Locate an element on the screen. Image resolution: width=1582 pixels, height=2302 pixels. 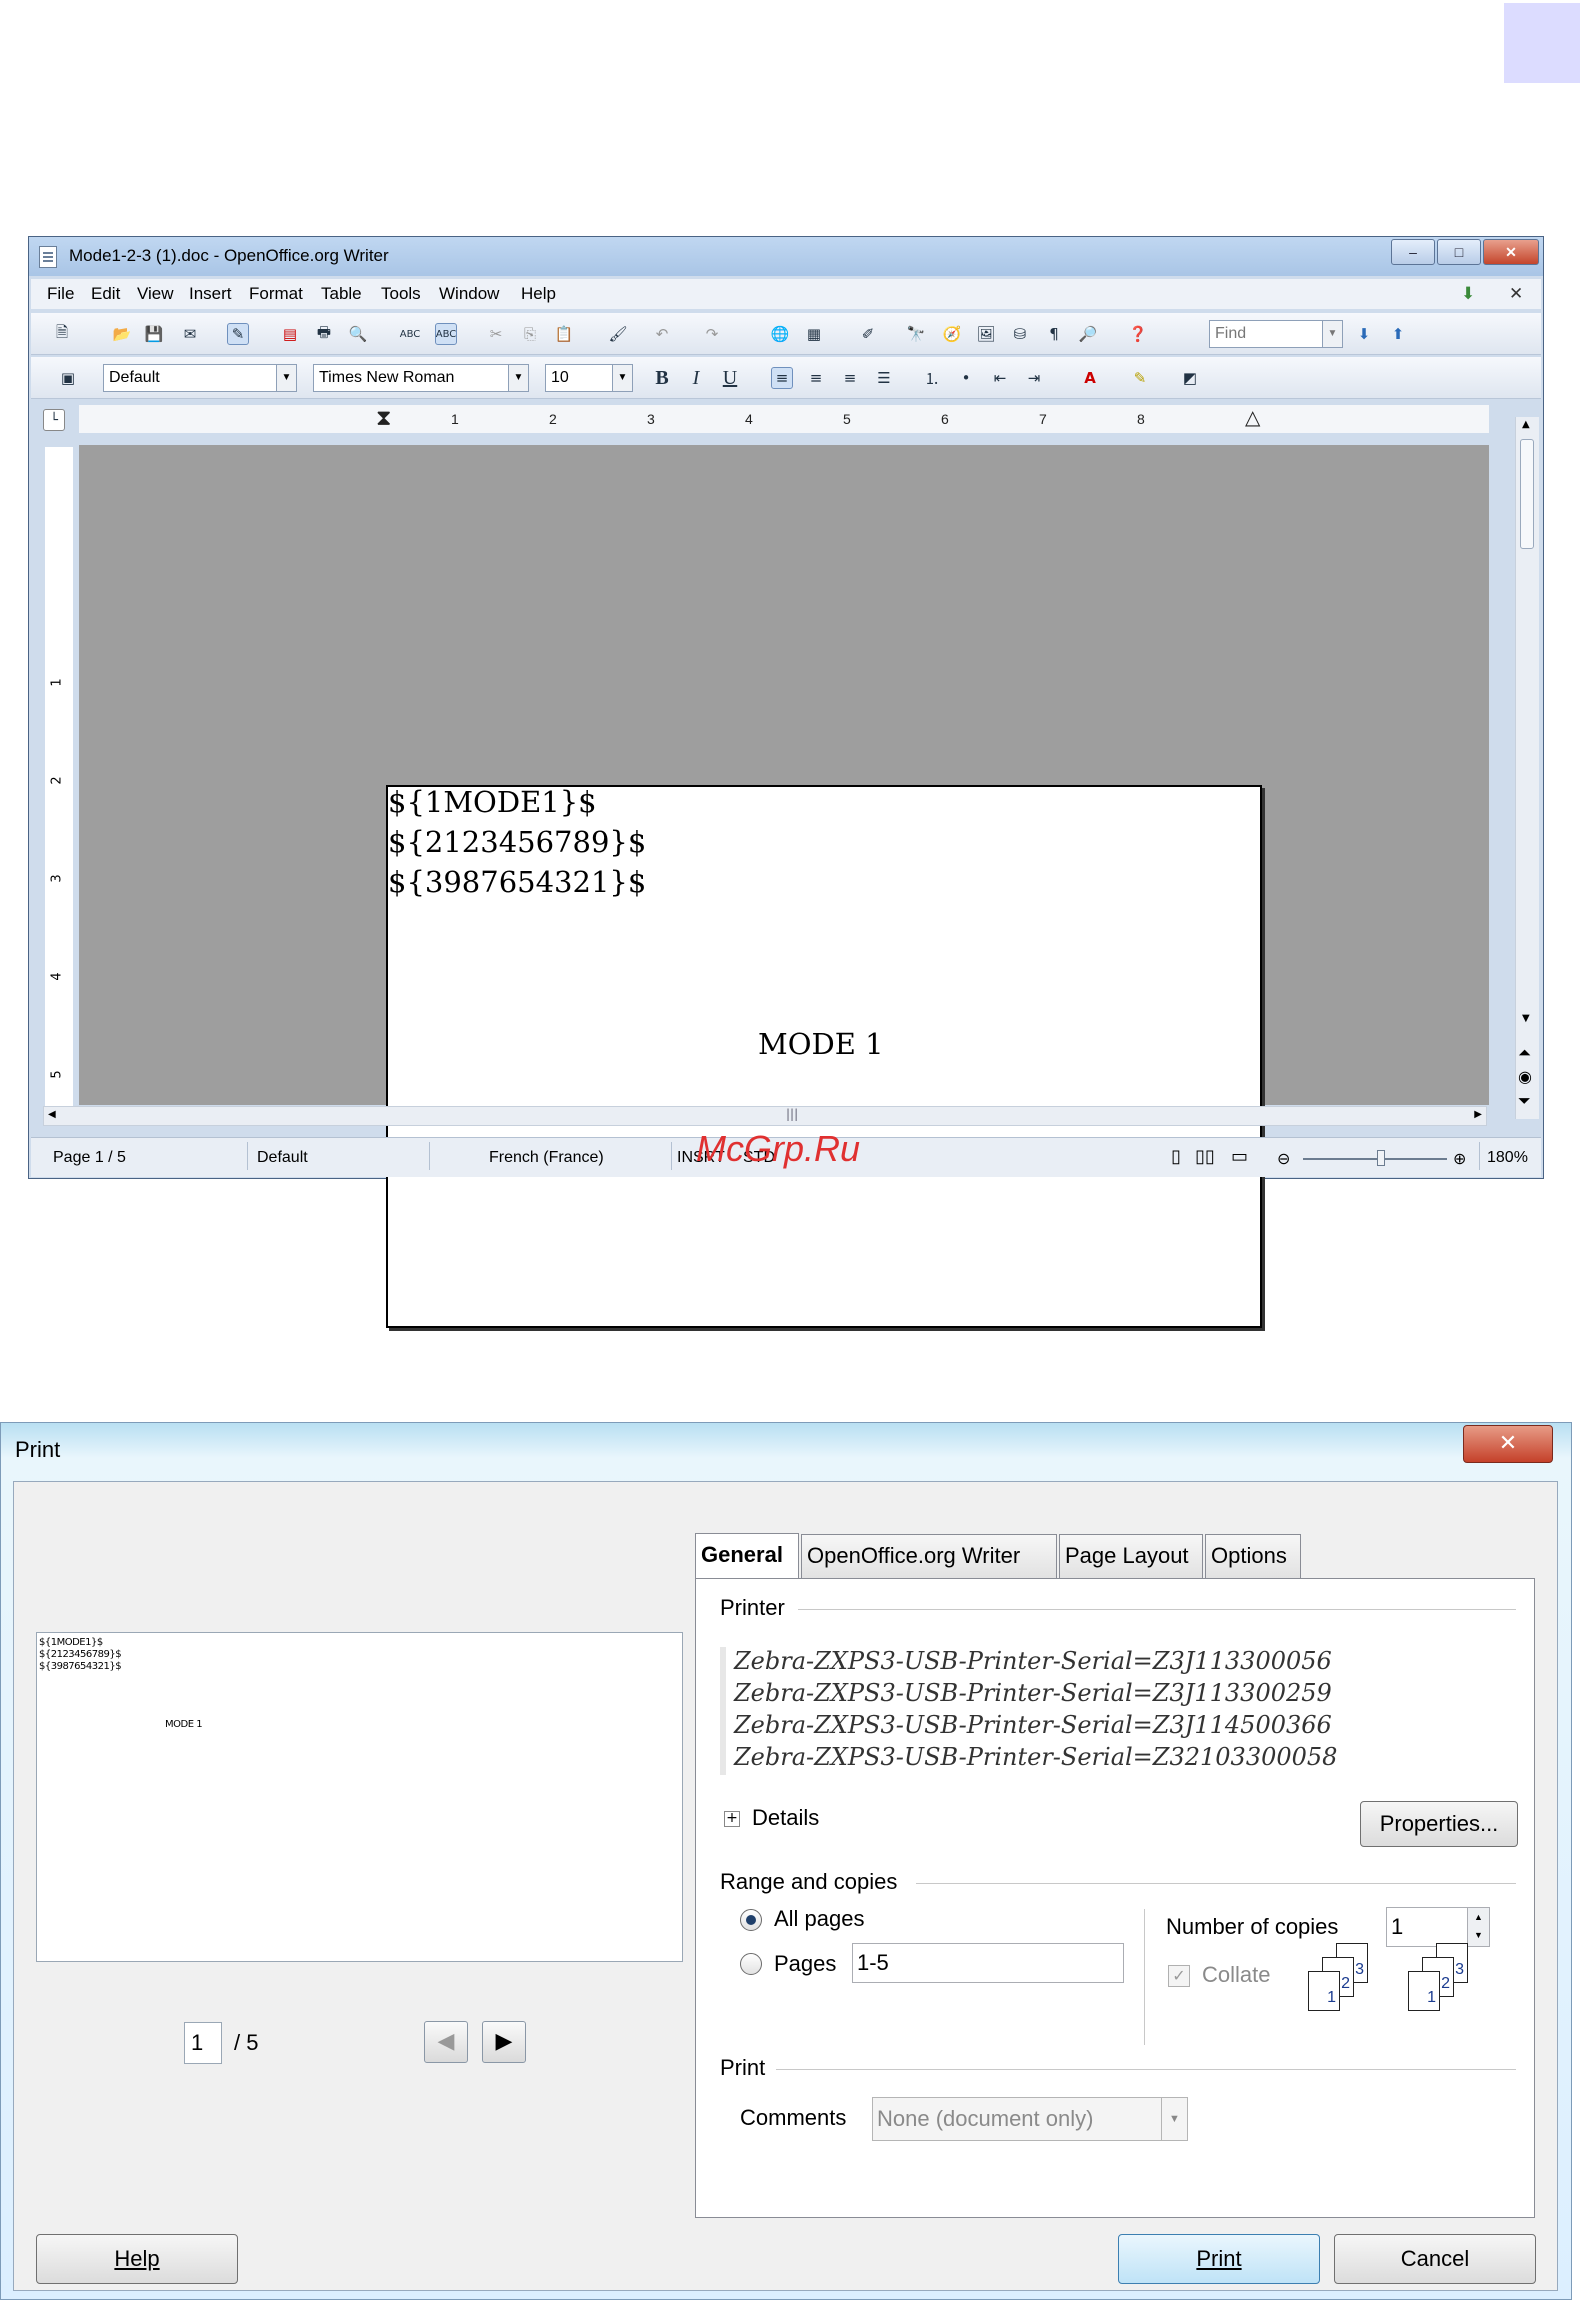
comments-select: None (document only) ▼ is located at coordinates (1030, 2119).